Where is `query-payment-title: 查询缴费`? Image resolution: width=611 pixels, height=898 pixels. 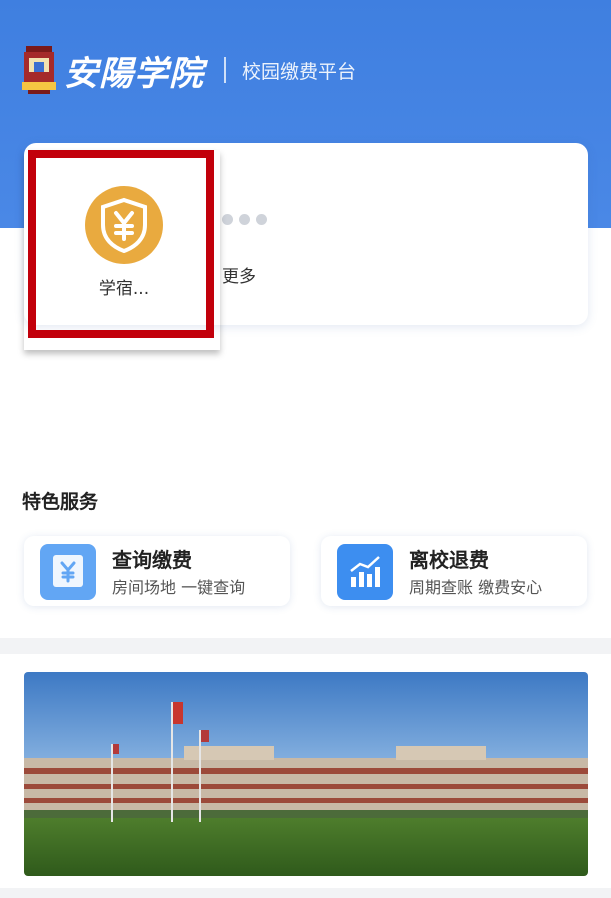
query-payment-title: 查询缴费 is located at coordinates (152, 560).